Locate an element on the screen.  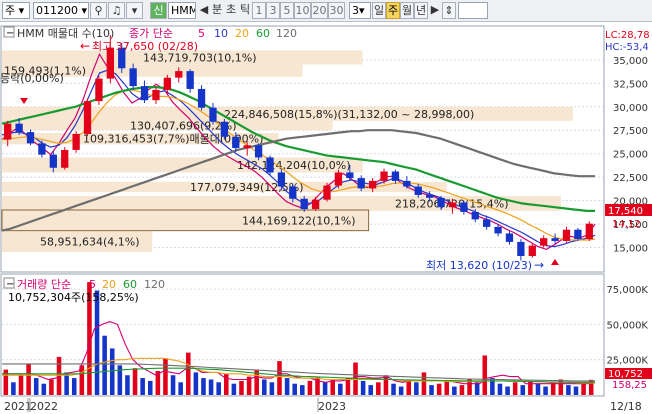
price-tick-label: 27,500 is located at coordinates (630, 131).